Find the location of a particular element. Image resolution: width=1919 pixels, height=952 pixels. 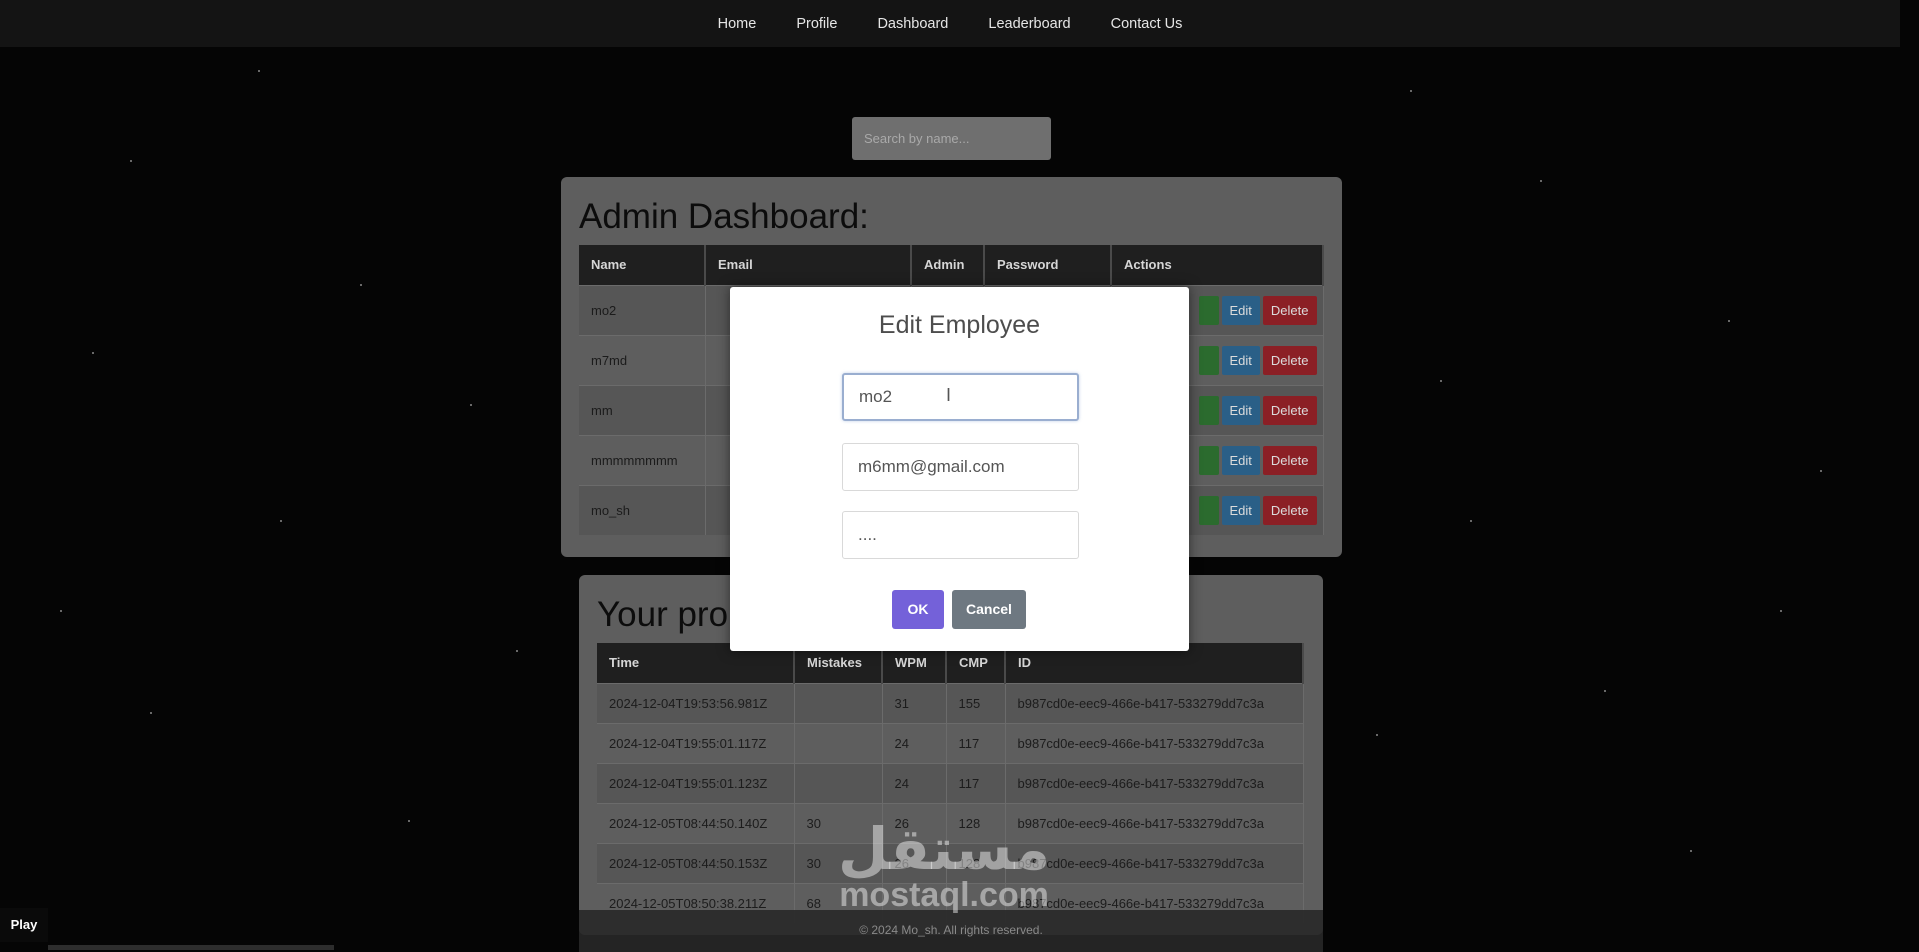

text-cursor-icon: I is located at coordinates (949, 395).